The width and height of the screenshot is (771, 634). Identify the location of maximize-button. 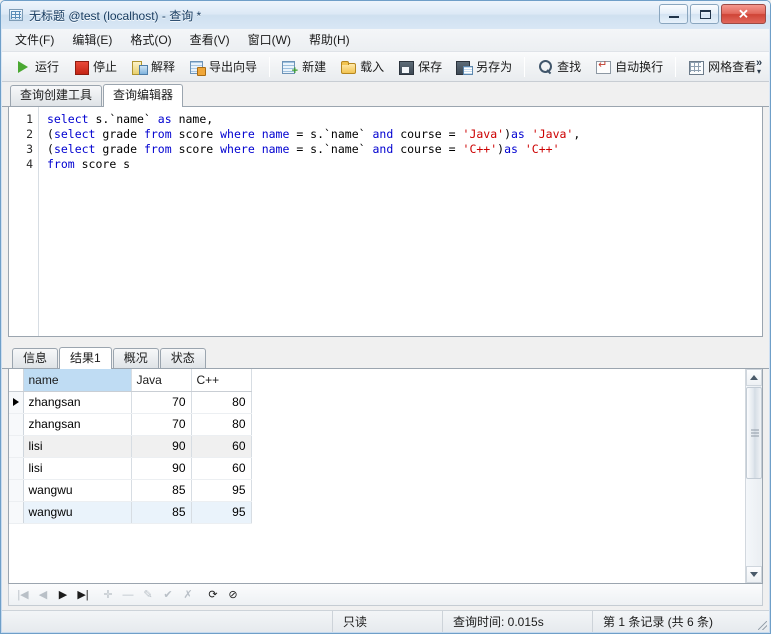
(704, 14).